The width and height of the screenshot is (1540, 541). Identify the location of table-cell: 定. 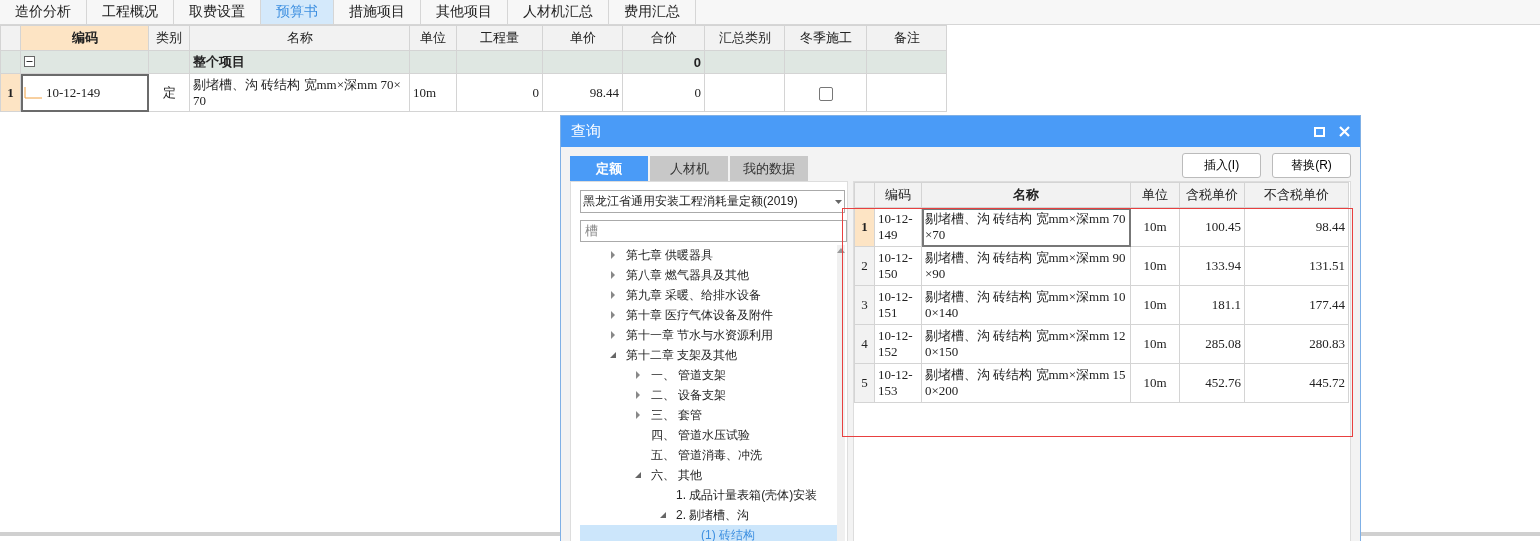
(169, 92).